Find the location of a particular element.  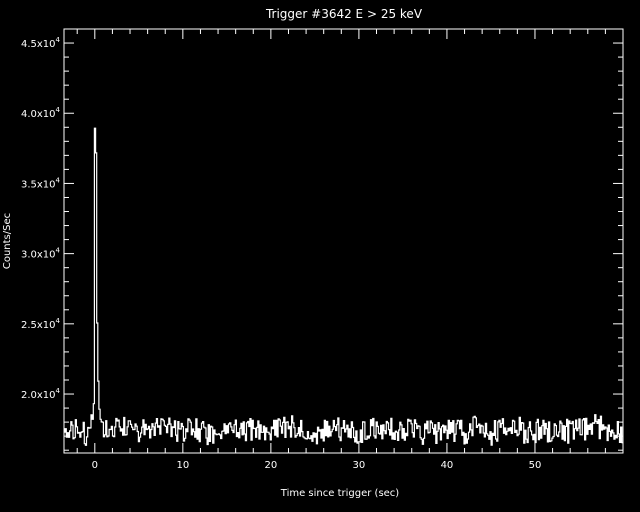

x-axis-label: Time since trigger (sec) is located at coordinates (340, 493).